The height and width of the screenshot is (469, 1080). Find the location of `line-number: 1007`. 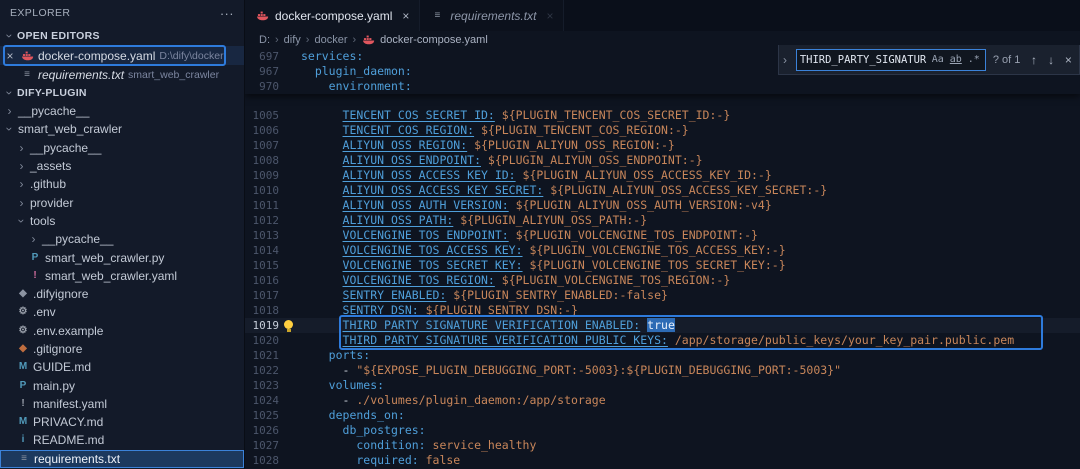

line-number: 1007 is located at coordinates (262, 145).